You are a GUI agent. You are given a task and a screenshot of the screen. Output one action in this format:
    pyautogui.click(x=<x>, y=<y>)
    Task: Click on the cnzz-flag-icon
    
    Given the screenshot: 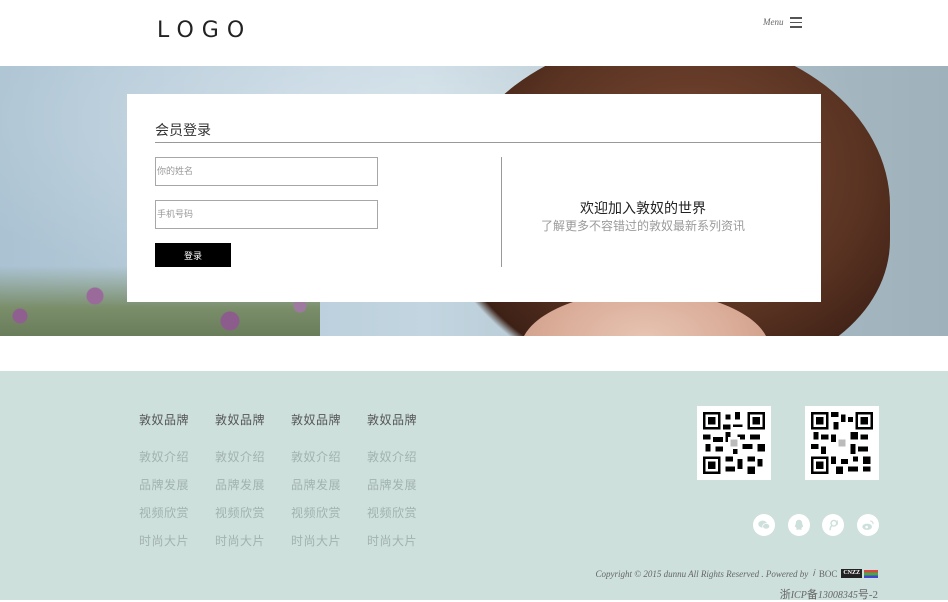 What is the action you would take?
    pyautogui.click(x=871, y=573)
    